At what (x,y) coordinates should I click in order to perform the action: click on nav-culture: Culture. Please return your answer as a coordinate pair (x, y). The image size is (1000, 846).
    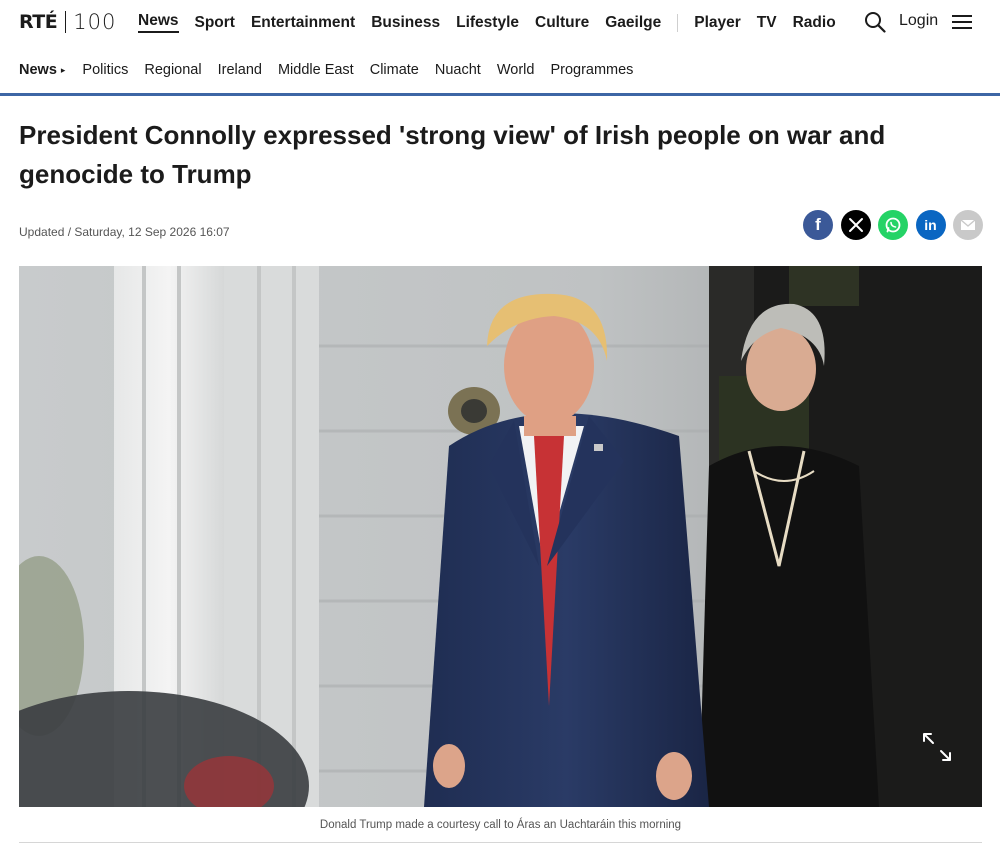
    Looking at the image, I should click on (562, 23).